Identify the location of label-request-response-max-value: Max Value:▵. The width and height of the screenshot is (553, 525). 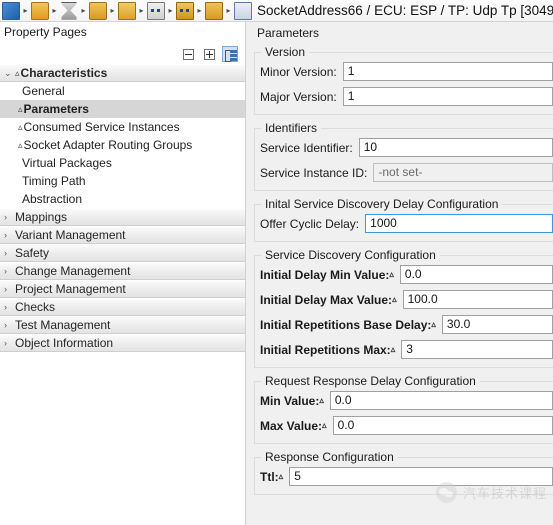
(293, 426).